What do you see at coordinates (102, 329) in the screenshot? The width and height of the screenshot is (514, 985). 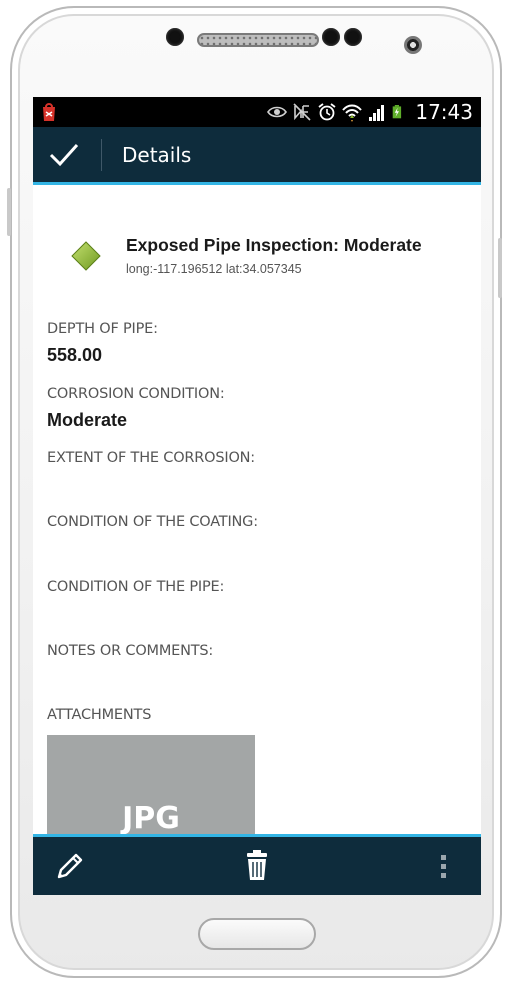 I see `field-label-depth: DEPTH OF PIPE:` at bounding box center [102, 329].